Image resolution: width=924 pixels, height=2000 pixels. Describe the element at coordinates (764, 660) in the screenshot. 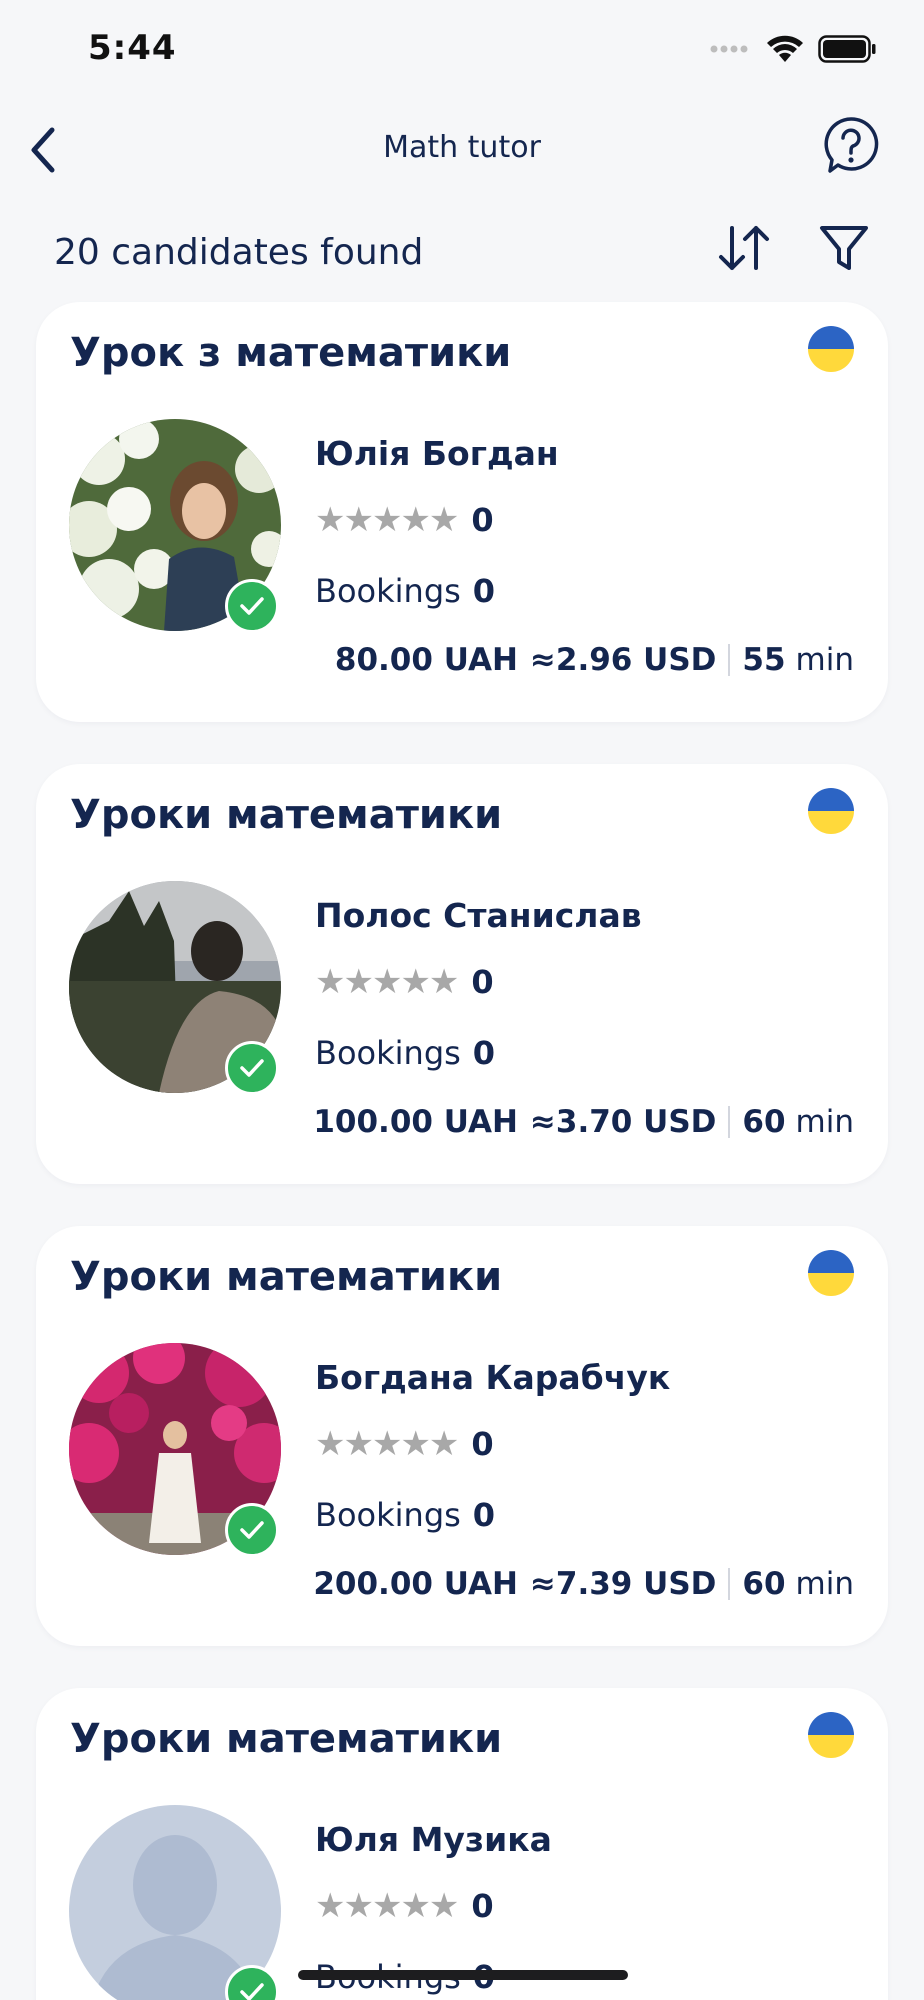

I see `duration-value: 55` at that location.